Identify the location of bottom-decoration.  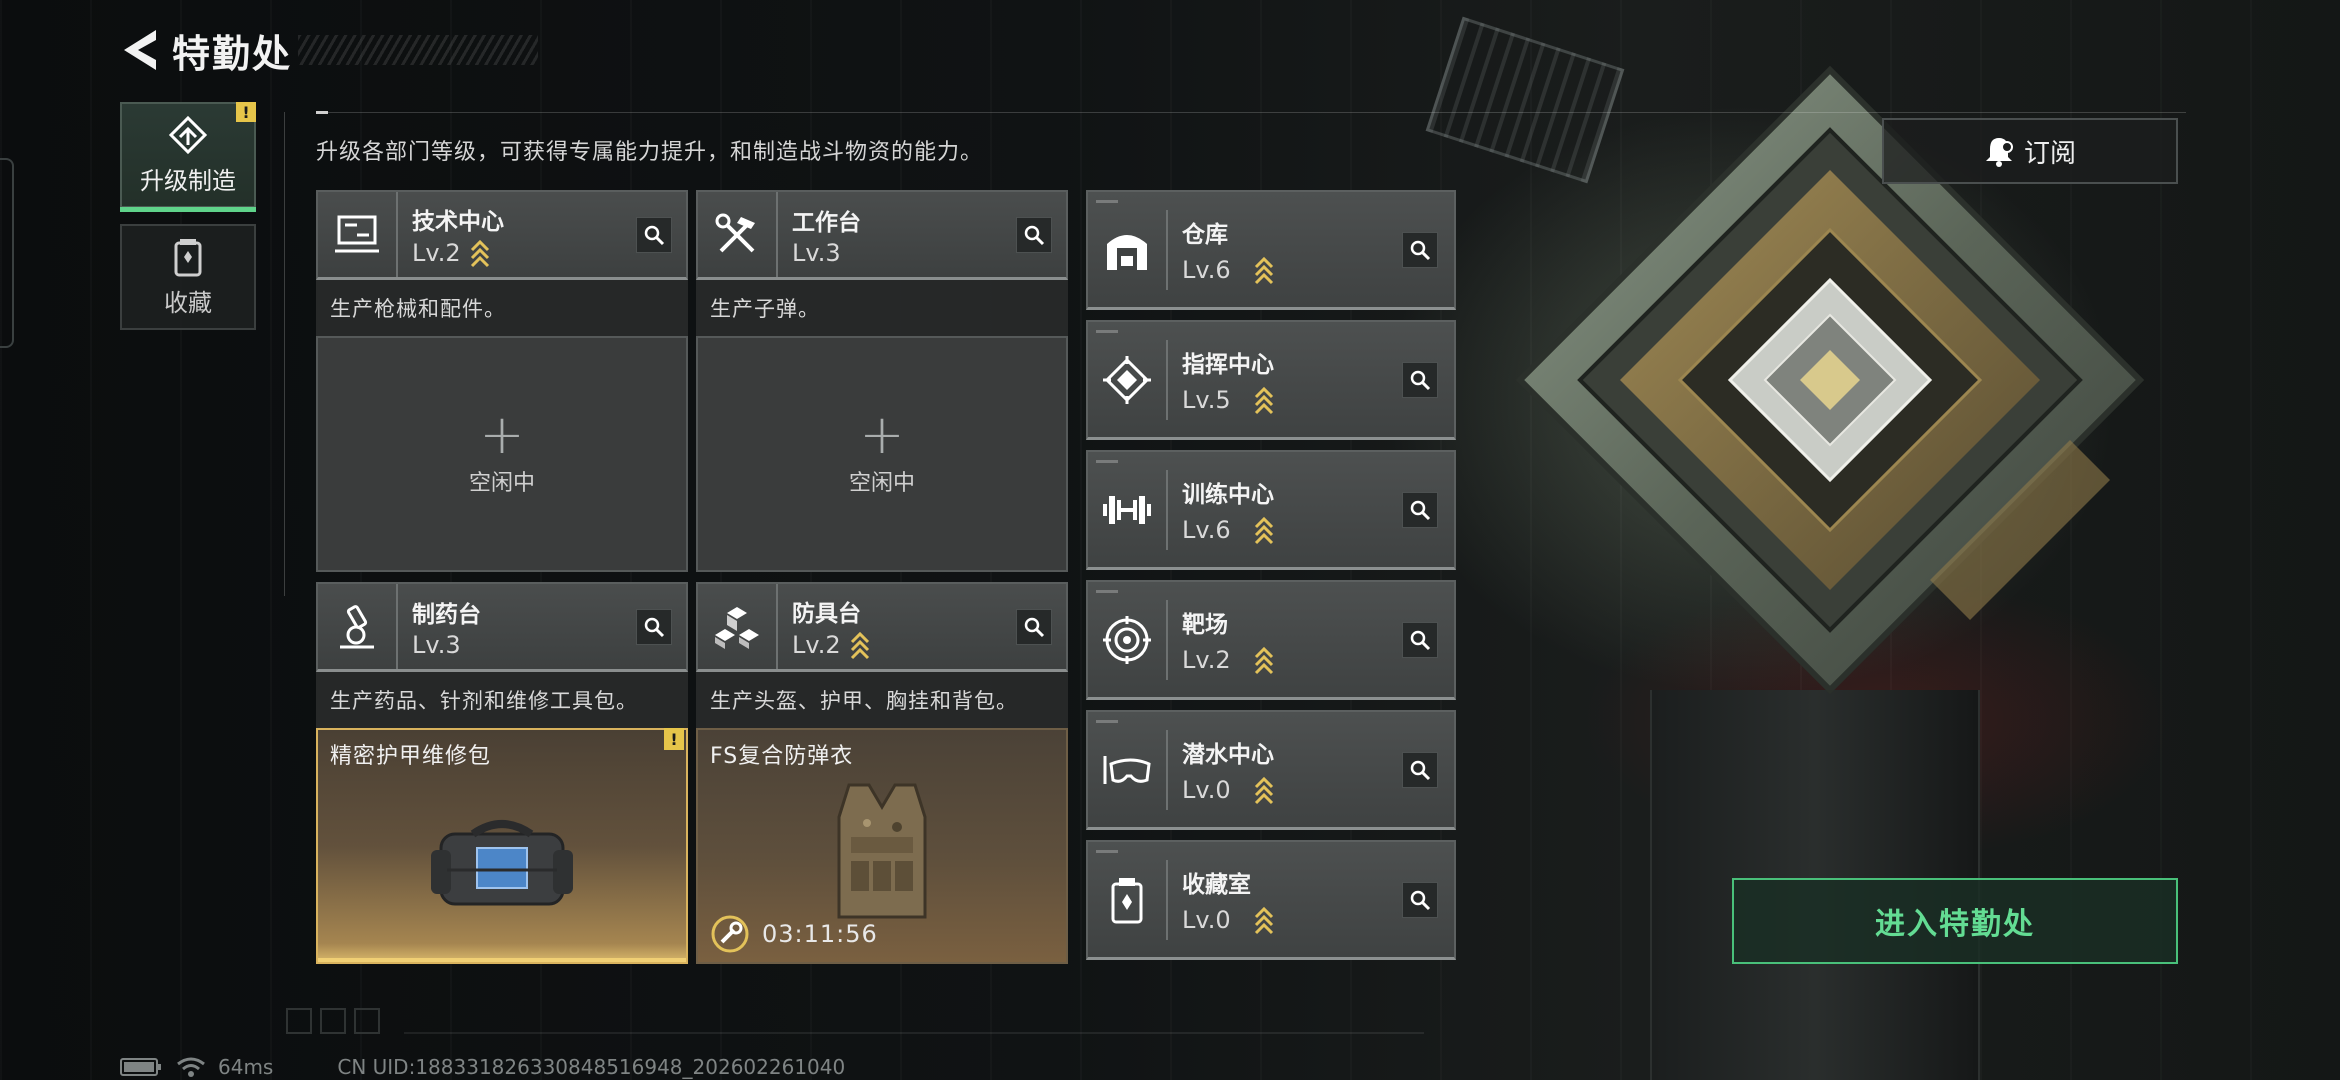
(333, 1021).